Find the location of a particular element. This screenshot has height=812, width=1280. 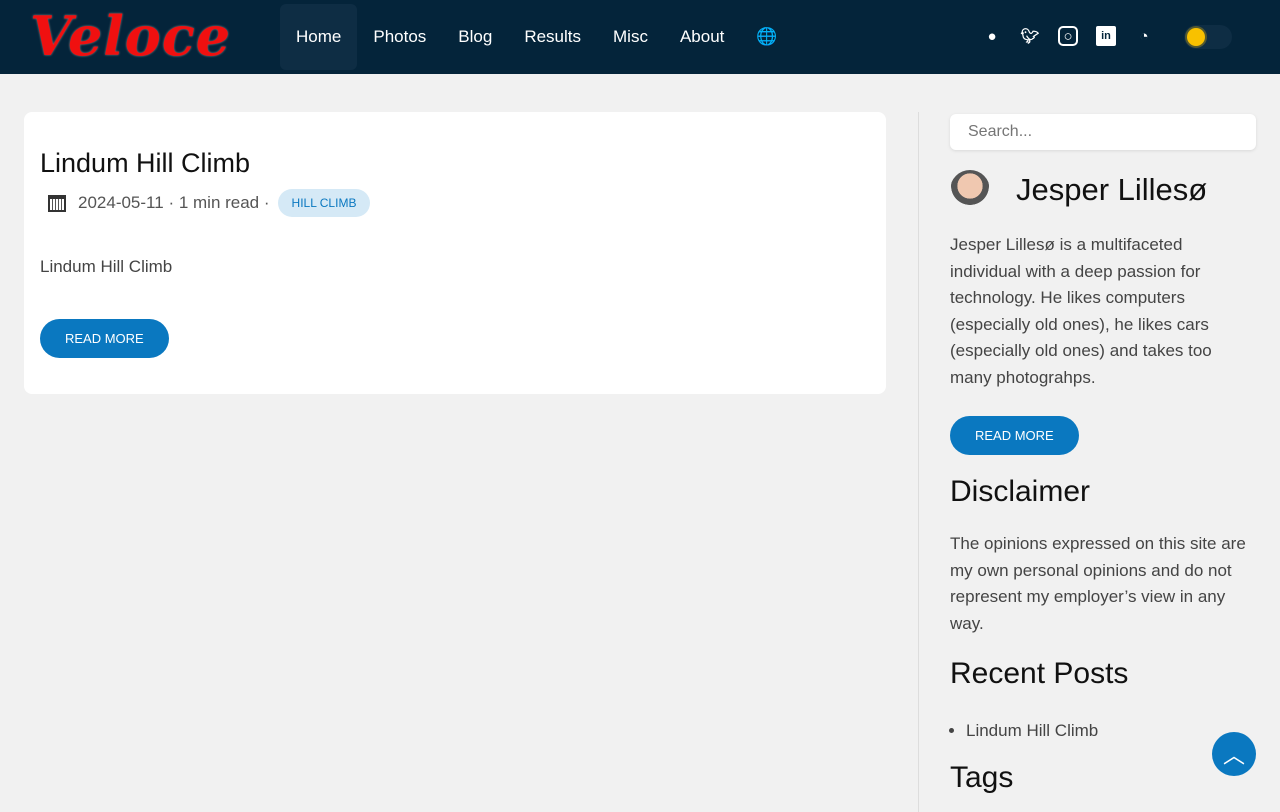

nav-results: Results is located at coordinates (552, 37).